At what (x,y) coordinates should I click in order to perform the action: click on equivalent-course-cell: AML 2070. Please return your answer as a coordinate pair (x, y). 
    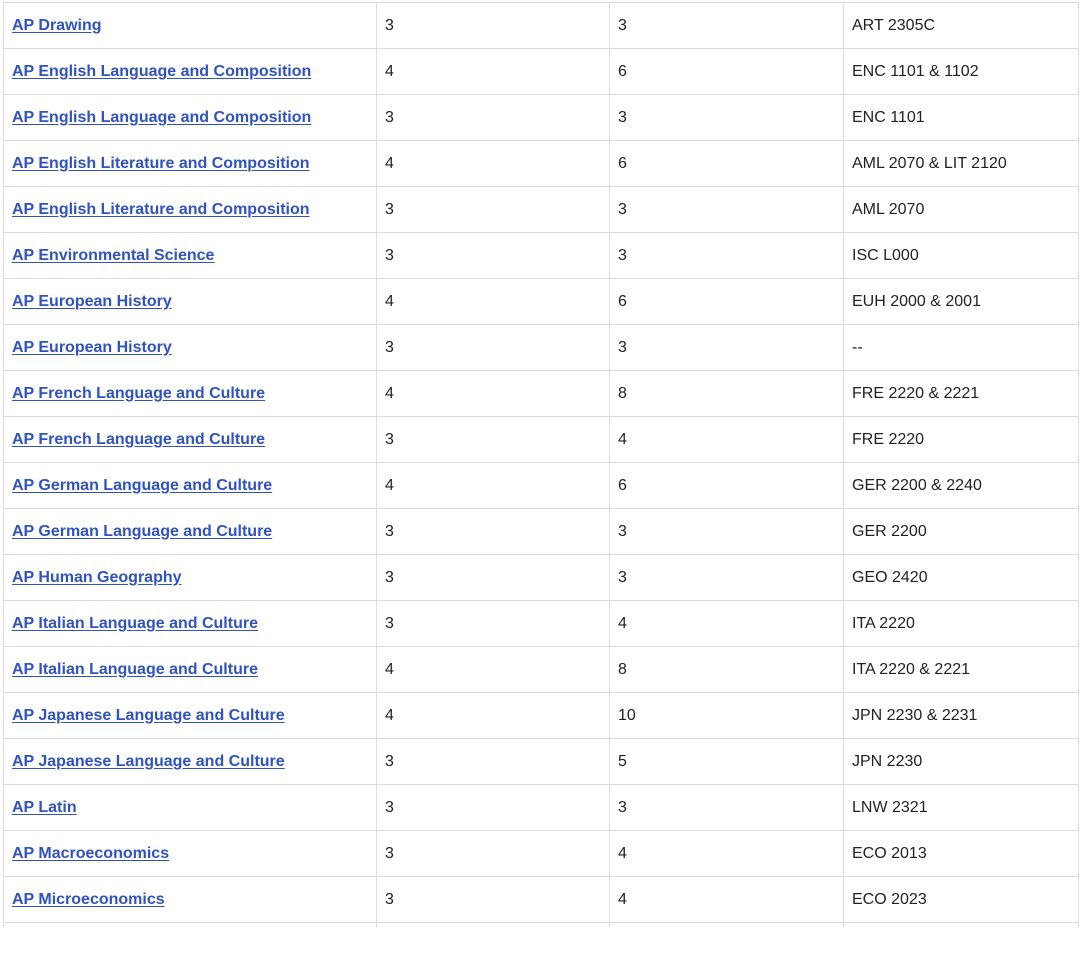
    Looking at the image, I should click on (961, 209).